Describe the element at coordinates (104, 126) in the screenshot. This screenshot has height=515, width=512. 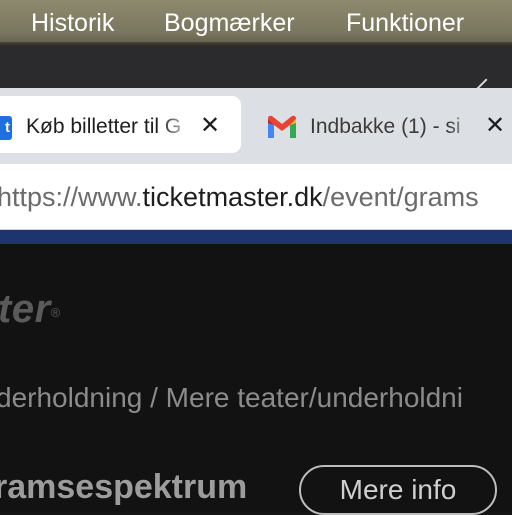
I see `tab-title-ticketmaster: Køb billetter til G` at that location.